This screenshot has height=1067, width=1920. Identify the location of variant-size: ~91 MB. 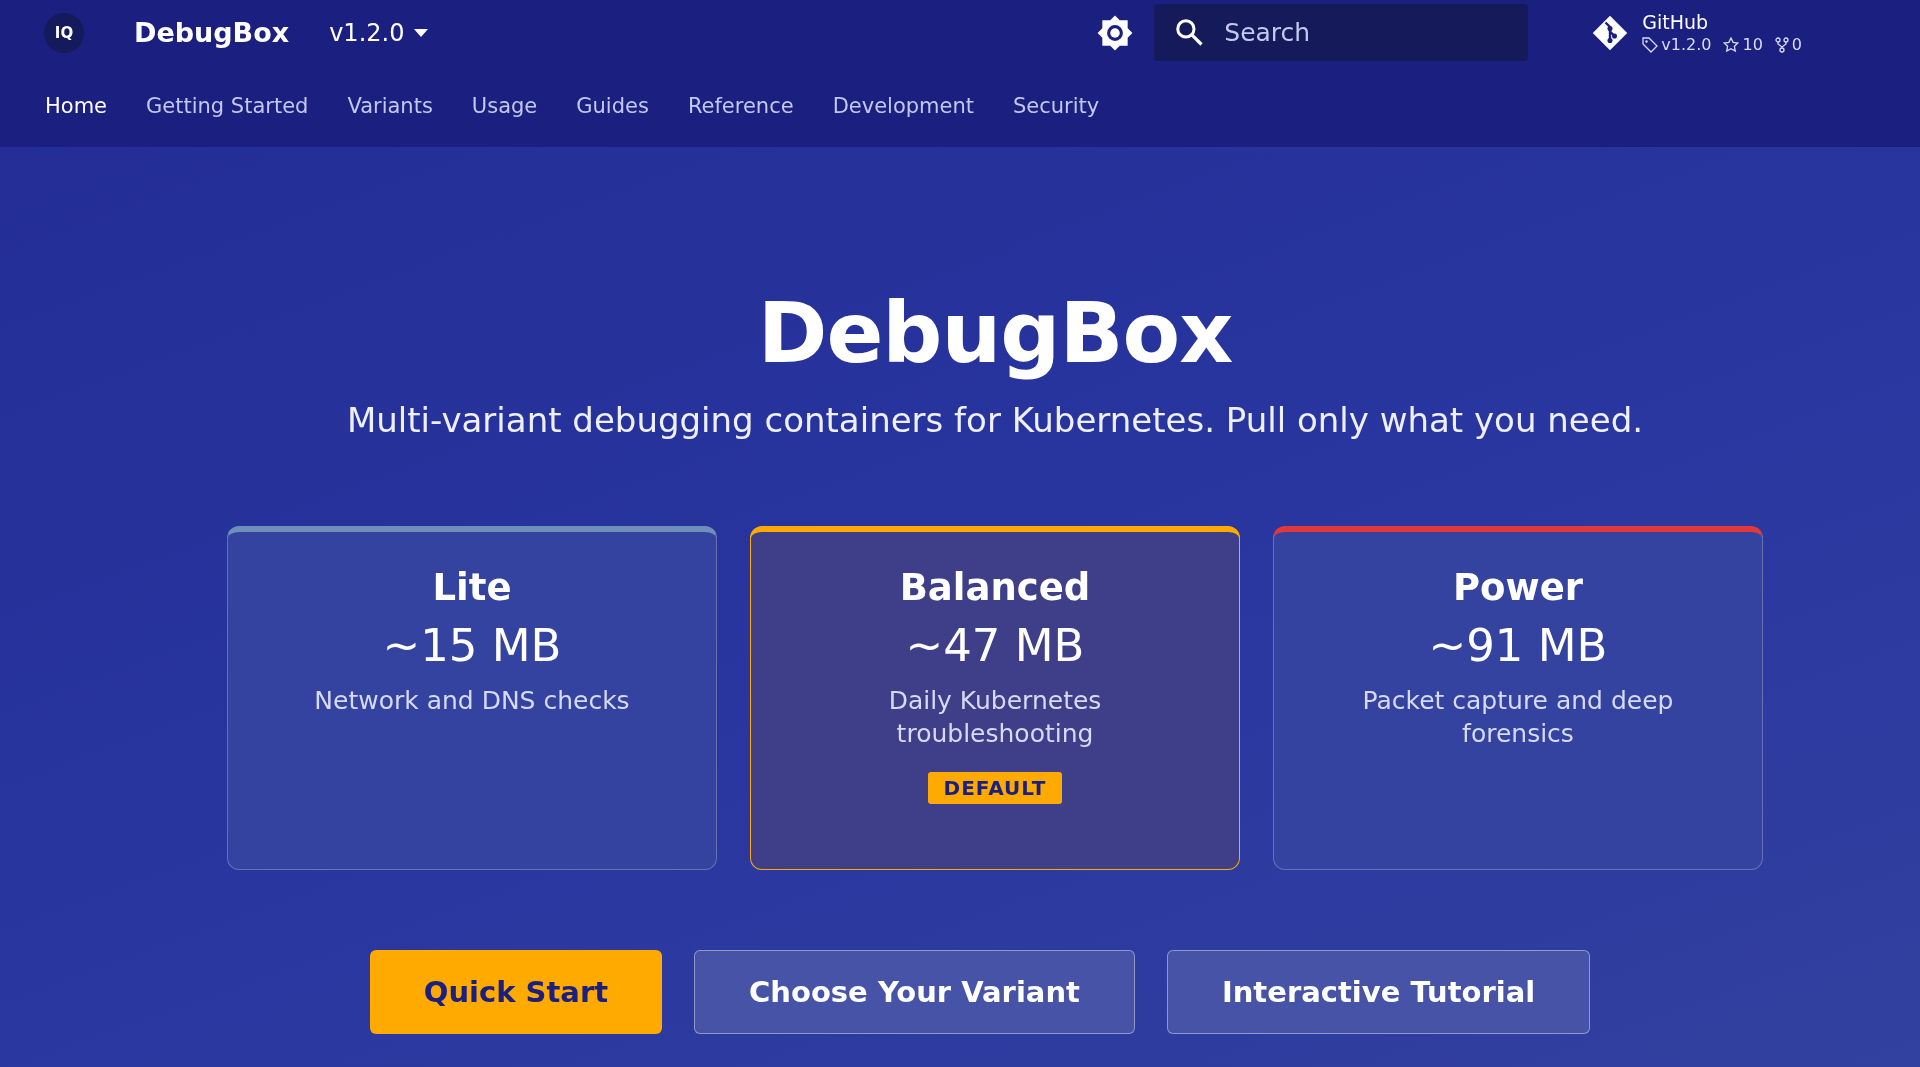
(1518, 645).